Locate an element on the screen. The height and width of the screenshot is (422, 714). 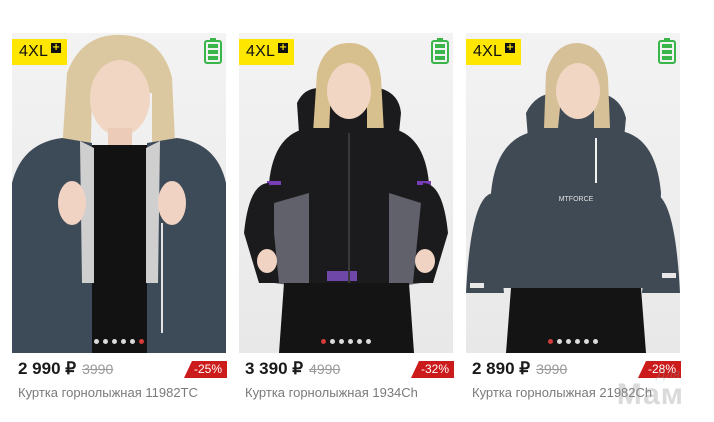
watermark-big: Мам is located at coordinates (650, 394).